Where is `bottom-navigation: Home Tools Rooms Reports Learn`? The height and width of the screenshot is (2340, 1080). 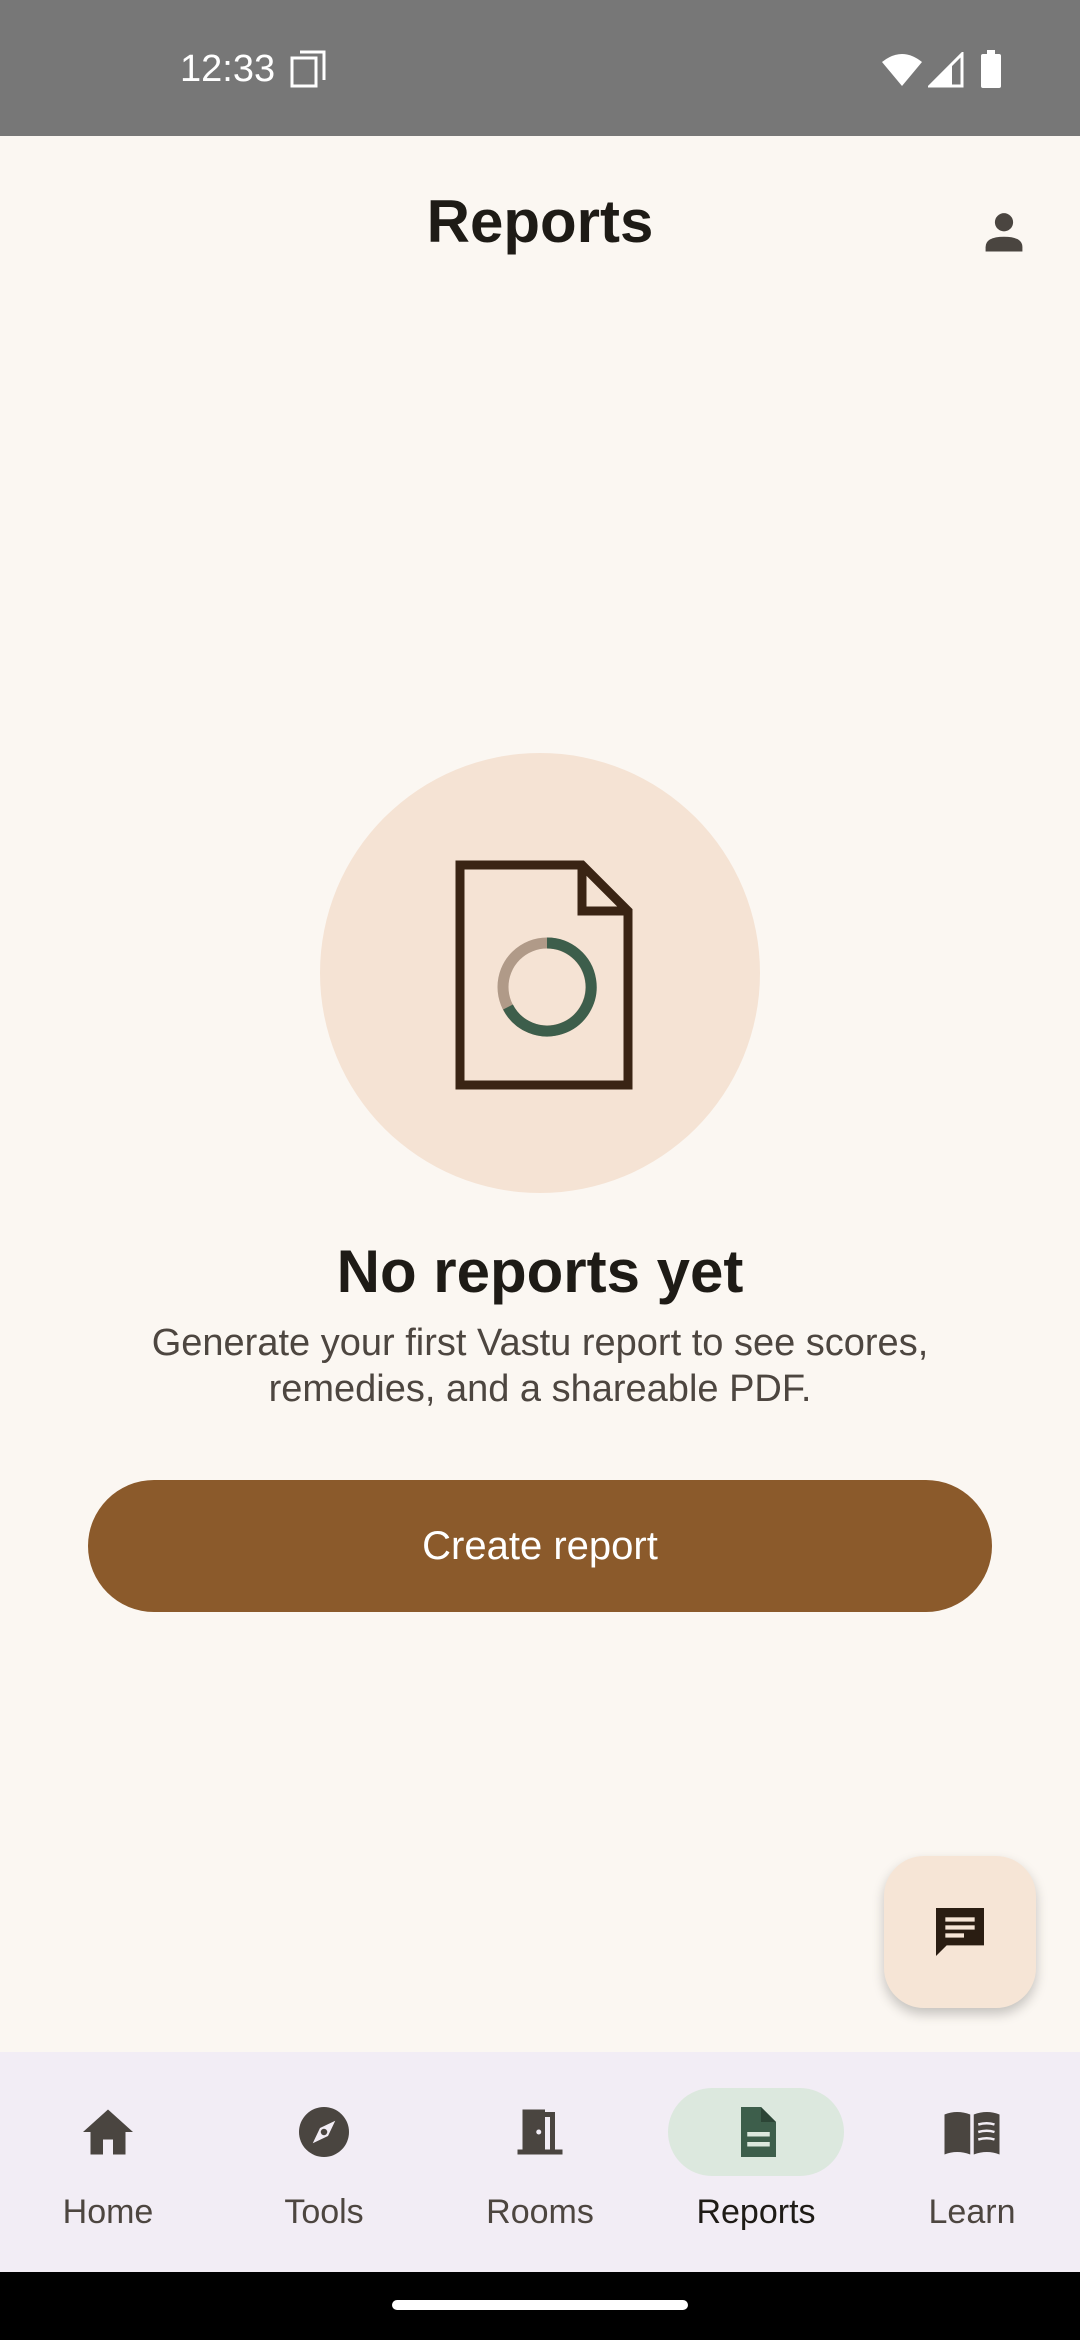
bottom-navigation: Home Tools Rooms Reports Learn is located at coordinates (540, 2162).